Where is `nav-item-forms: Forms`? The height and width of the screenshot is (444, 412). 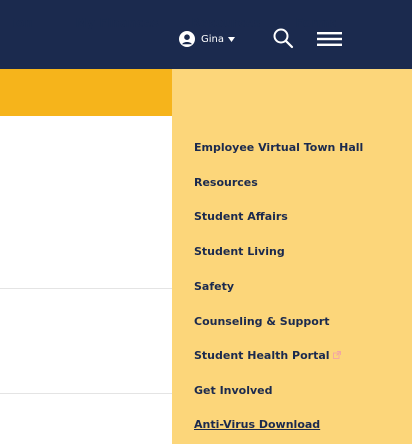 nav-item-forms: Forms is located at coordinates (316, 23).